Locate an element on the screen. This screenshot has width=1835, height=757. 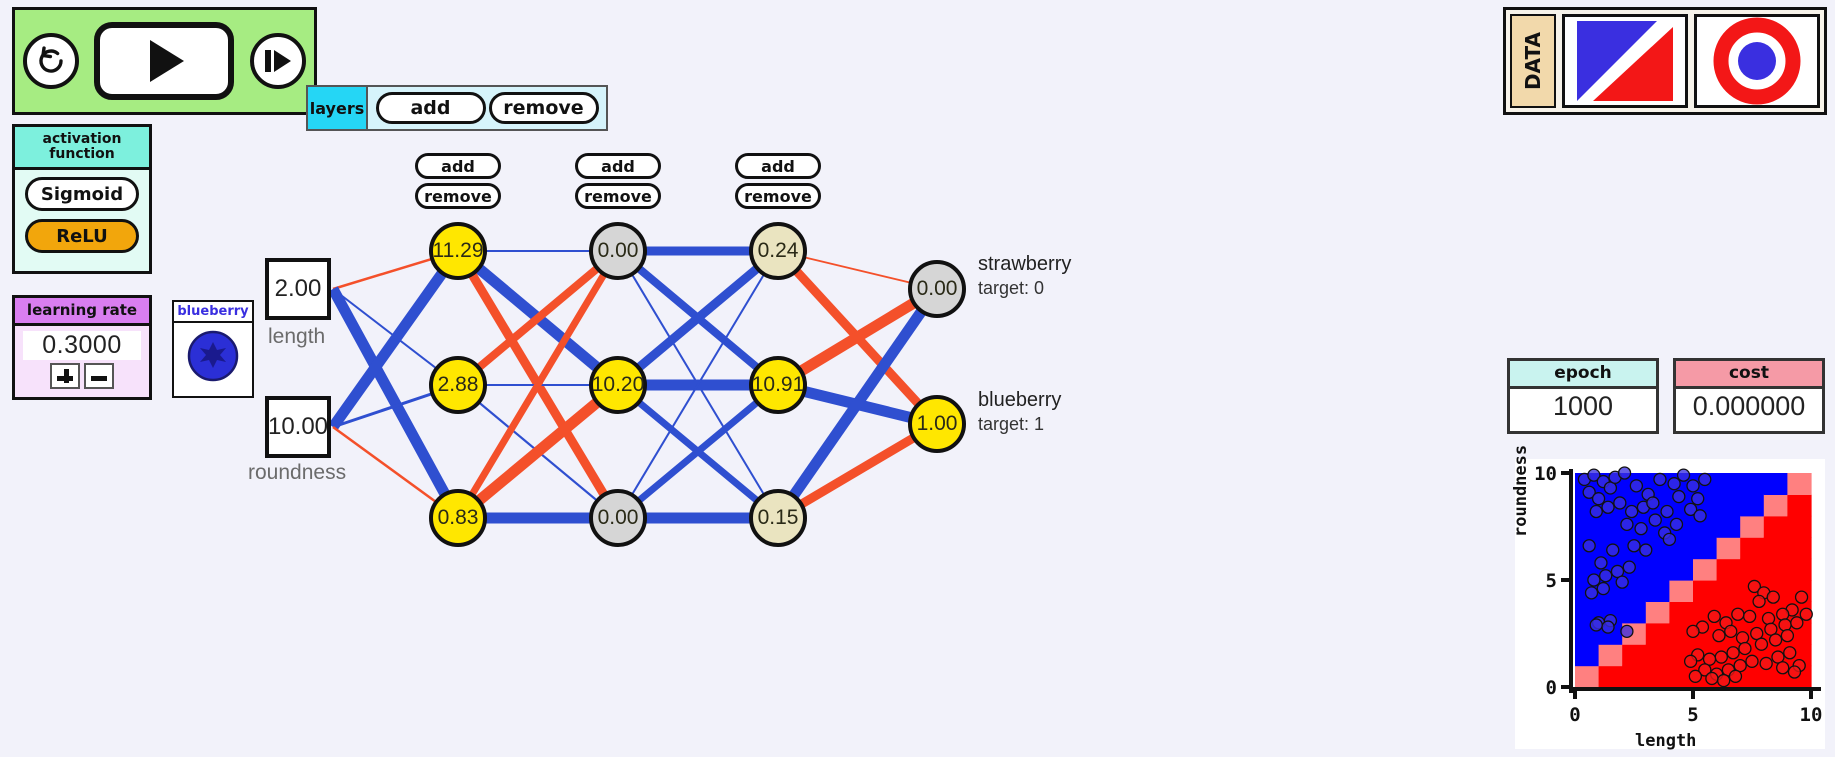
layer-2-controls: add remove is located at coordinates (618, 181).